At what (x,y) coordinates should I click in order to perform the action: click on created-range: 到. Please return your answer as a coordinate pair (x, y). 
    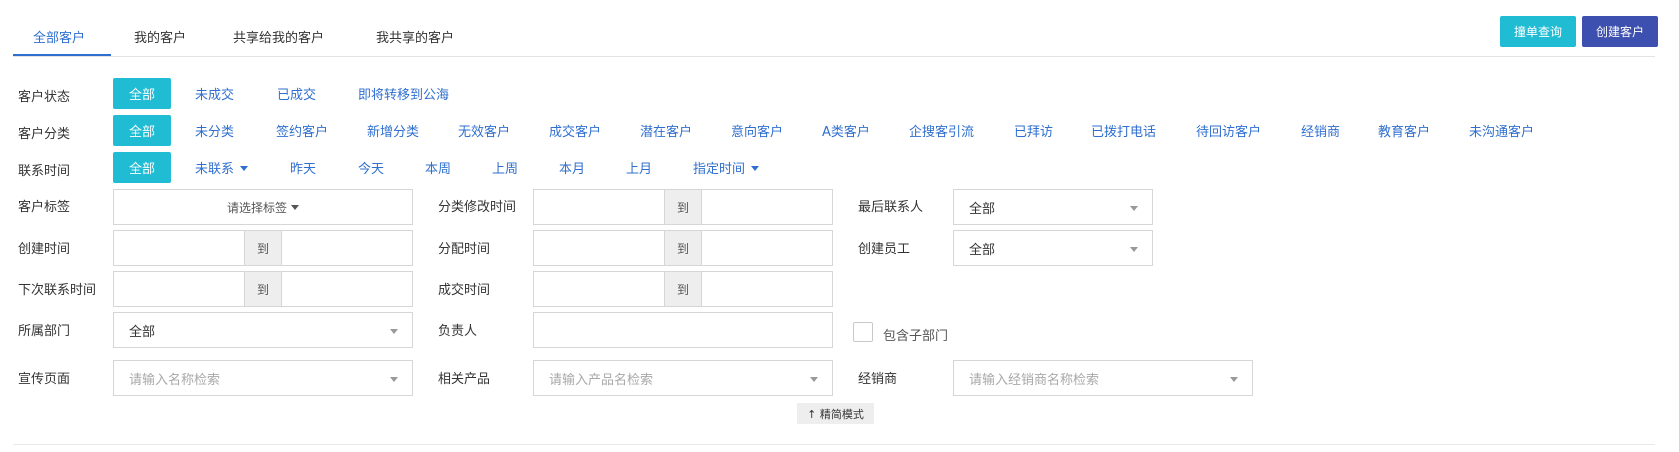
    Looking at the image, I should click on (263, 248).